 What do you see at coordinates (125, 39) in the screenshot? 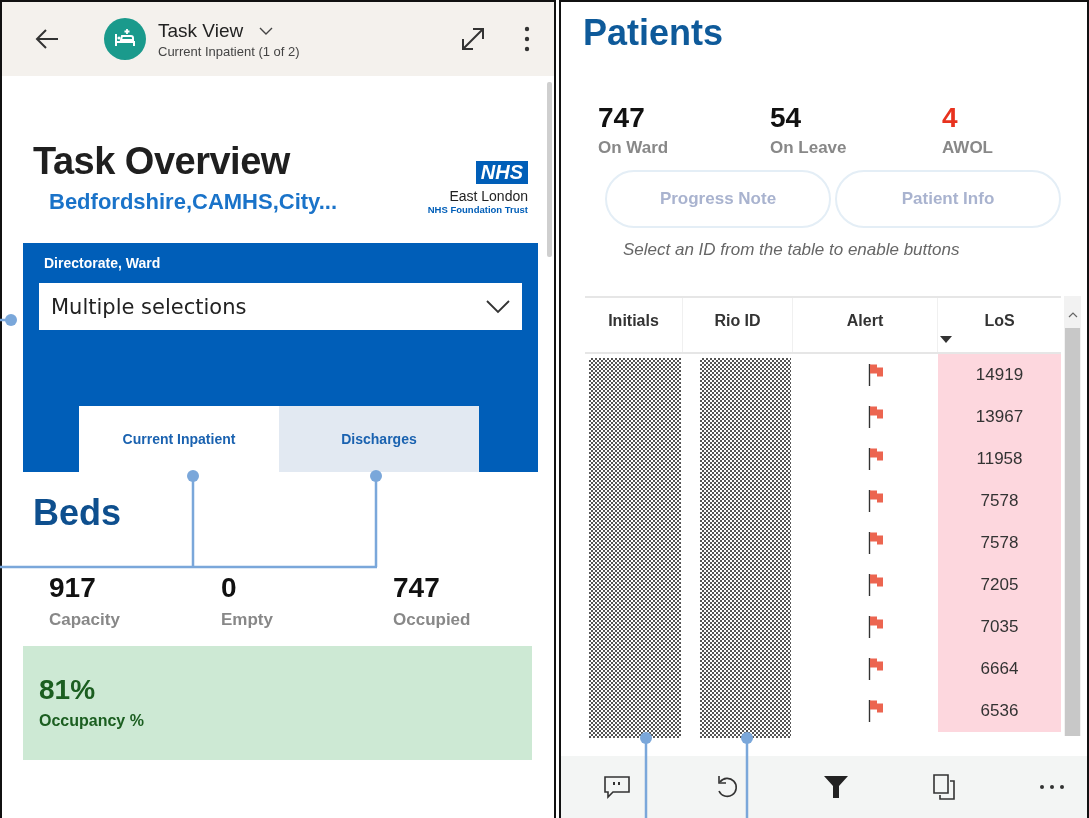
I see `bed-app-icon` at bounding box center [125, 39].